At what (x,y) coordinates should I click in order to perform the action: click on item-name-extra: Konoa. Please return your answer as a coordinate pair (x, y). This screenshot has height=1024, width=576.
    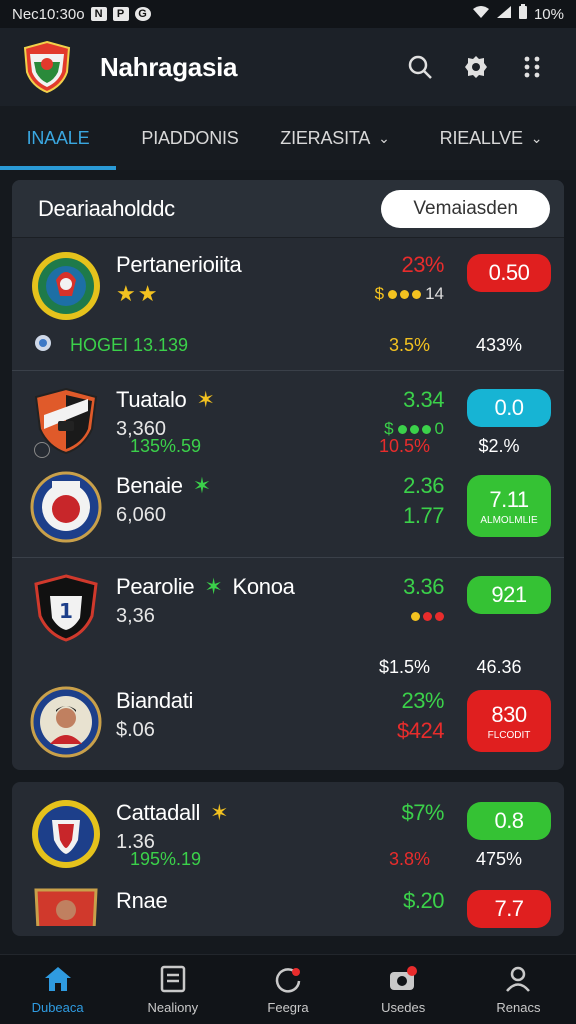
    Looking at the image, I should click on (263, 586).